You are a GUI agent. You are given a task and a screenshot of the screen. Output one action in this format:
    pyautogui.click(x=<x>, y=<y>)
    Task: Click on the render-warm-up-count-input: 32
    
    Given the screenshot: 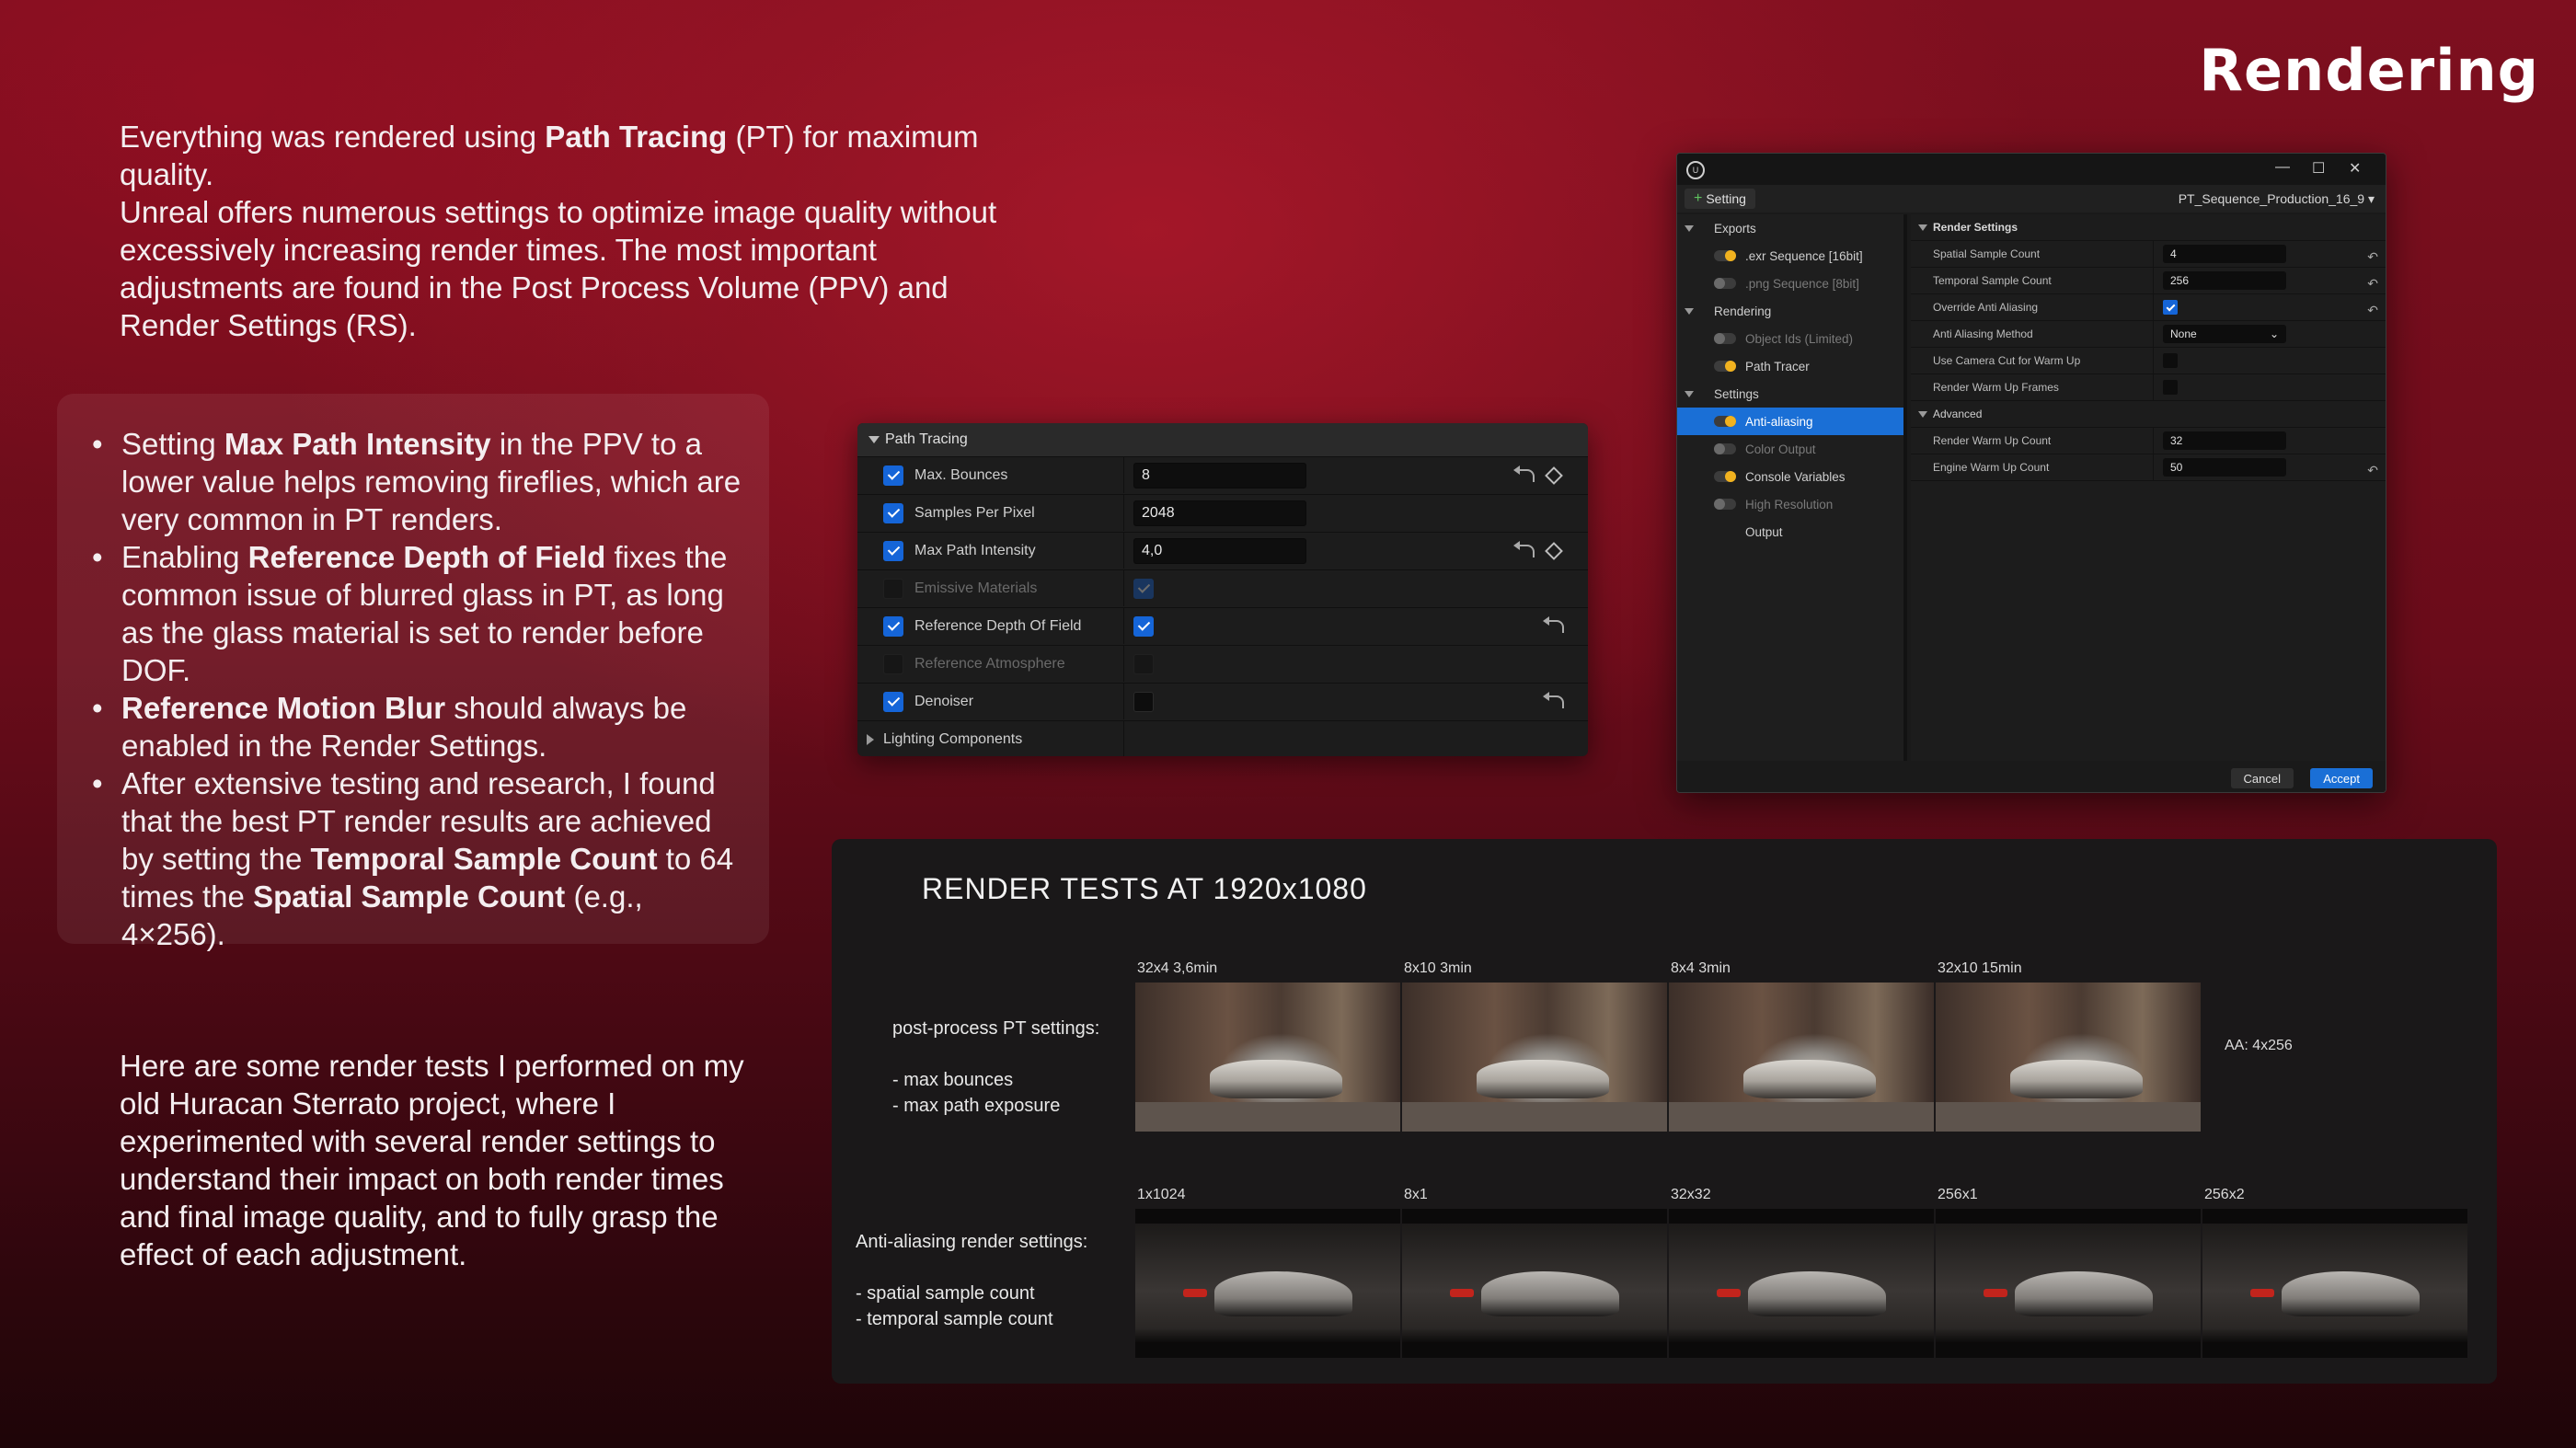 What is the action you would take?
    pyautogui.click(x=2224, y=440)
    